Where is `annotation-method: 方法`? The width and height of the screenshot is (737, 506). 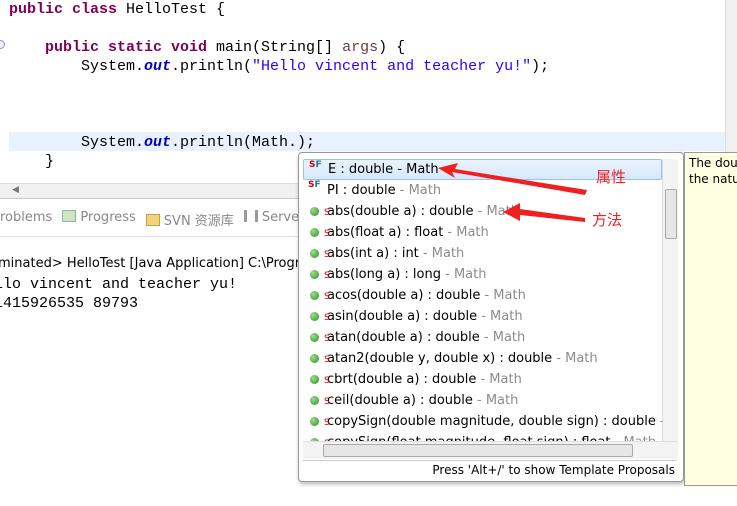 annotation-method: 方法 is located at coordinates (607, 220).